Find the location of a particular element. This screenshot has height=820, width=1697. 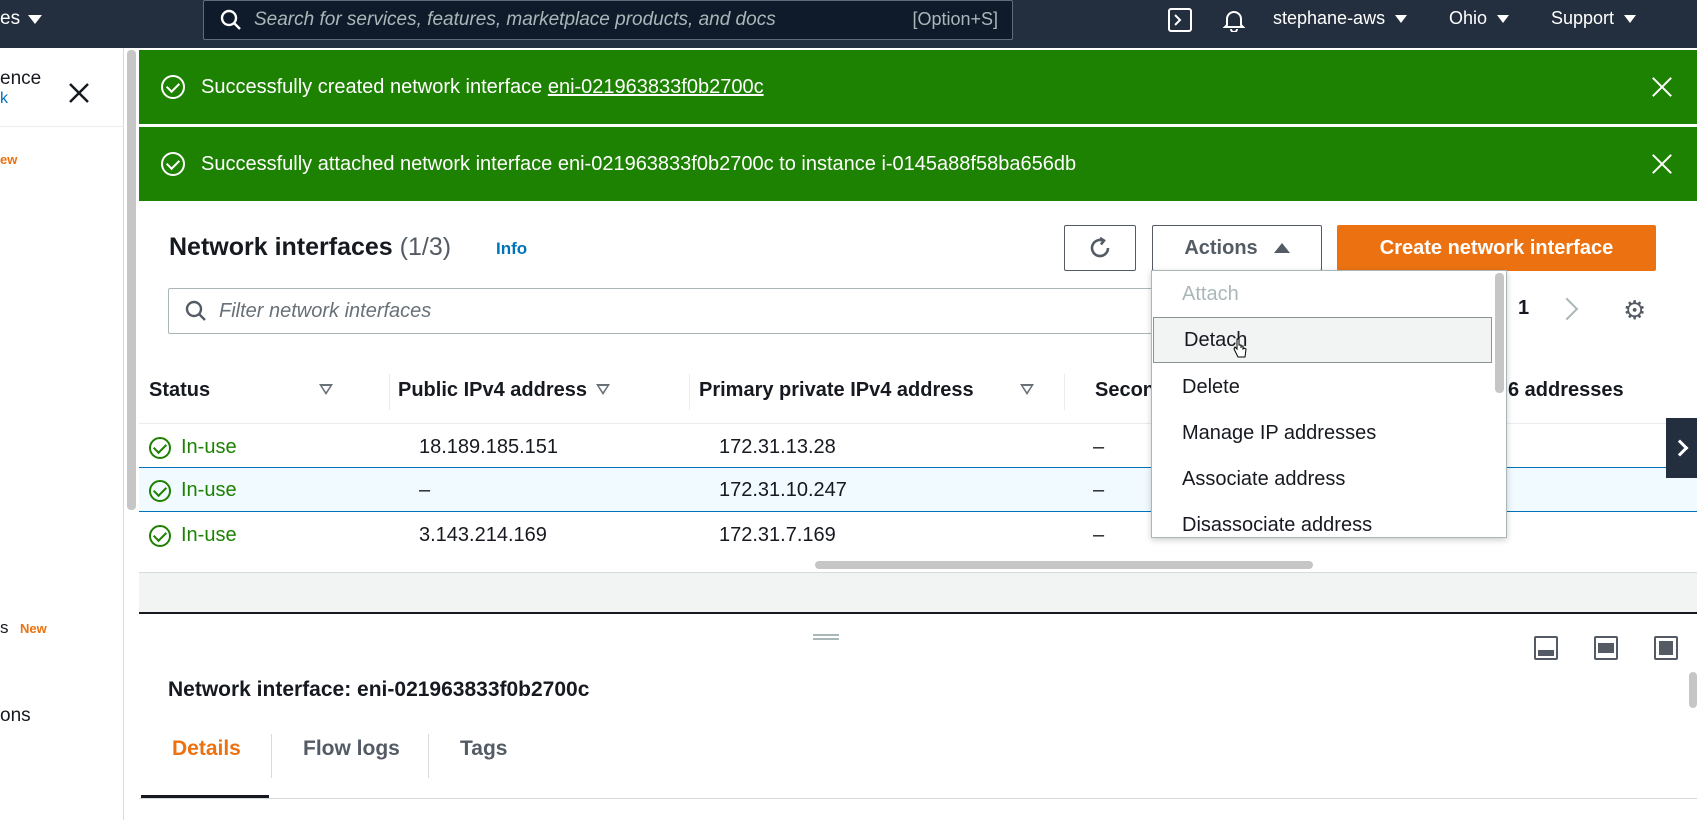

tabs-divider is located at coordinates (918, 798).